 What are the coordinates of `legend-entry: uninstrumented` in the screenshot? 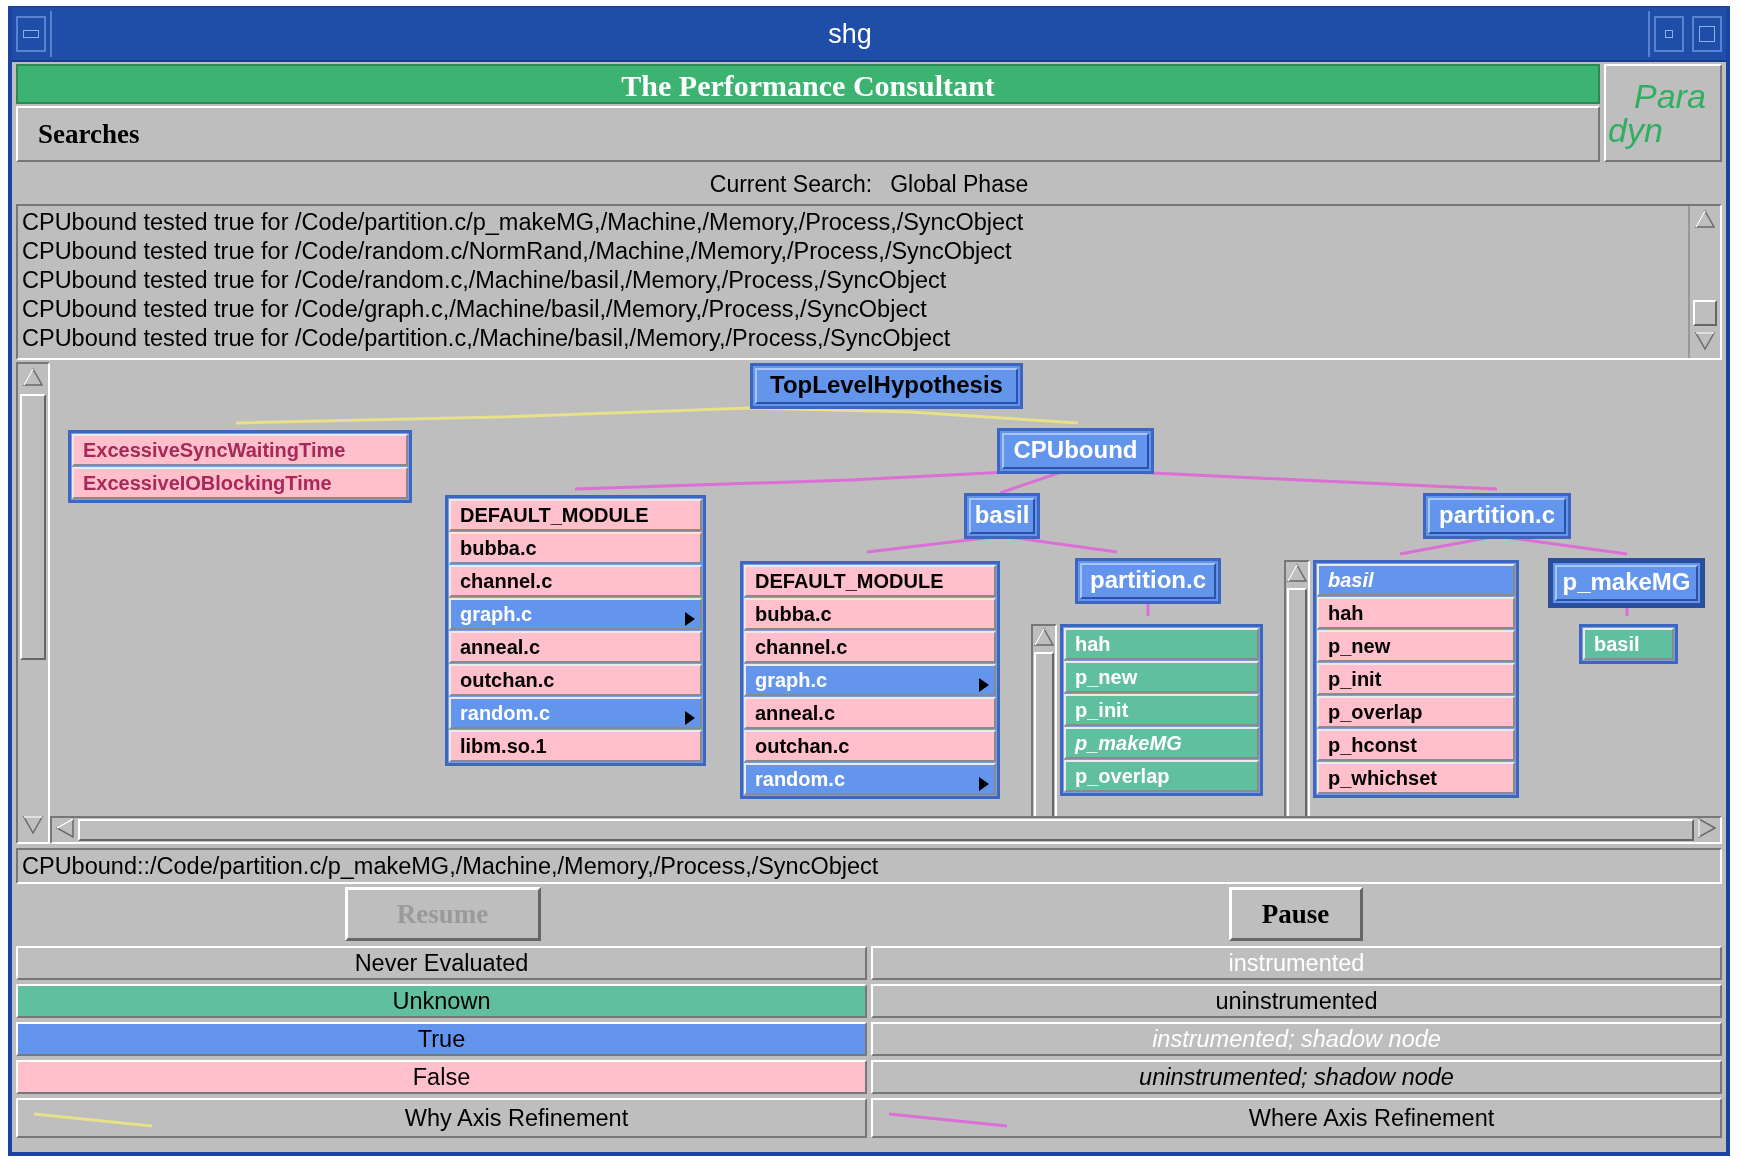 It's located at (1296, 1001).